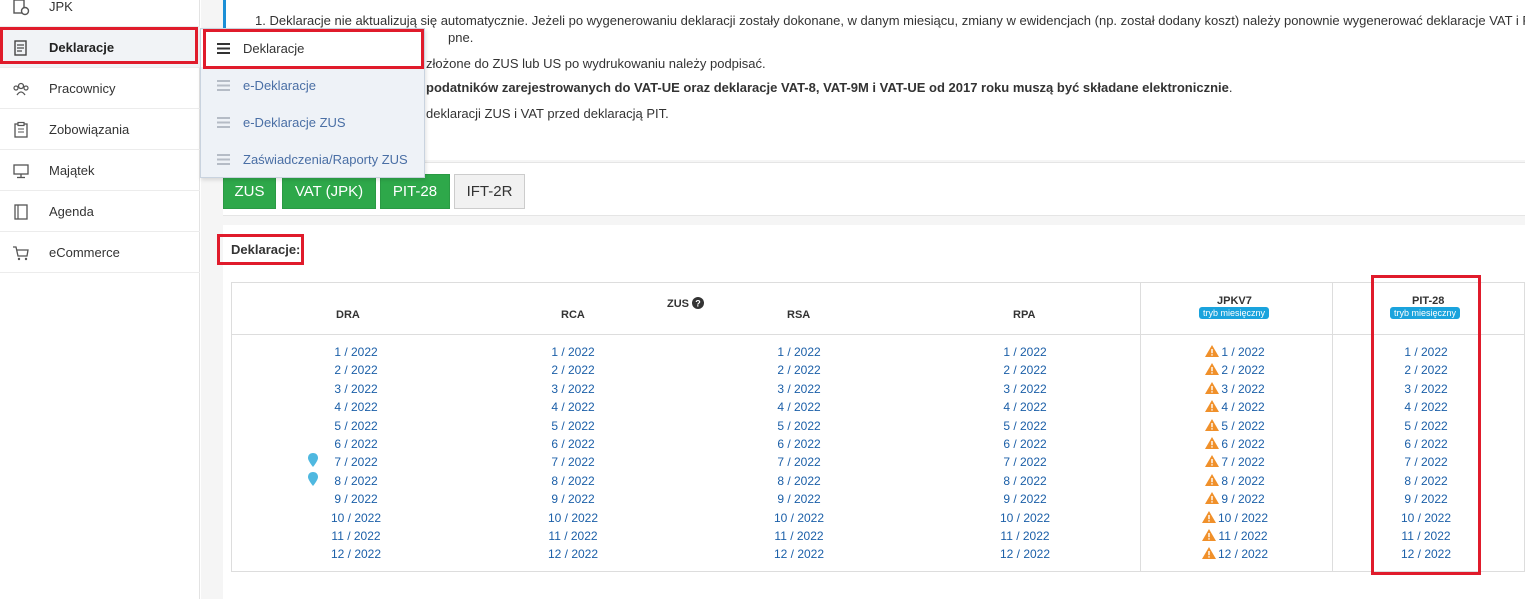 This screenshot has width=1525, height=599. Describe the element at coordinates (356, 370) in the screenshot. I see `dra-period-link: 2 / 2022` at that location.